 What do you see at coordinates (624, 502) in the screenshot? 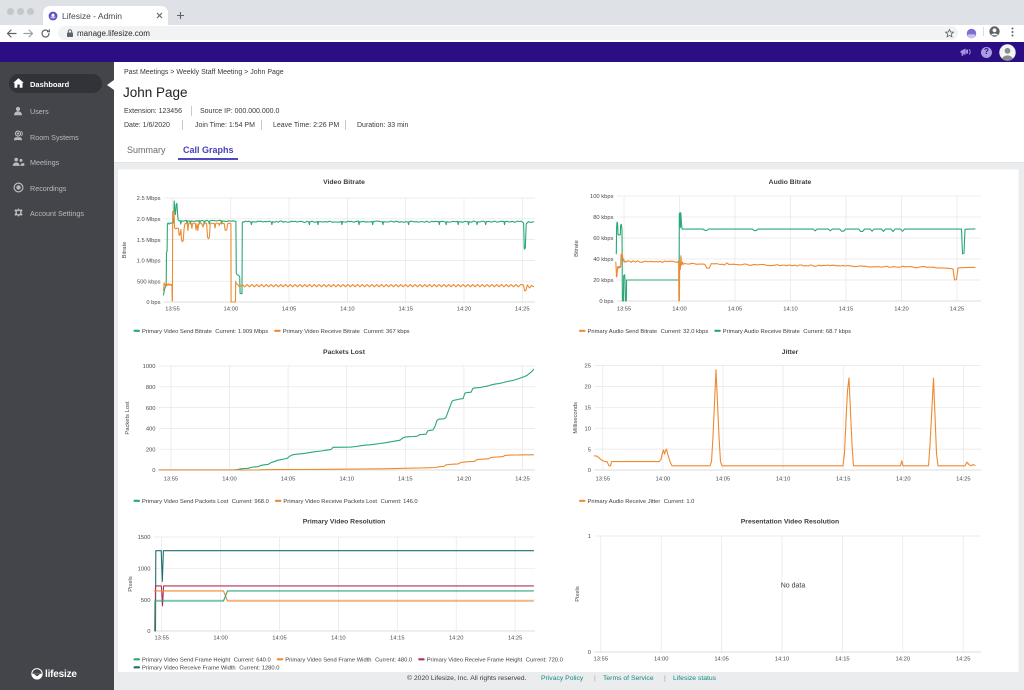
I see `svg-text: Primary Audio Receive Jitter` at bounding box center [624, 502].